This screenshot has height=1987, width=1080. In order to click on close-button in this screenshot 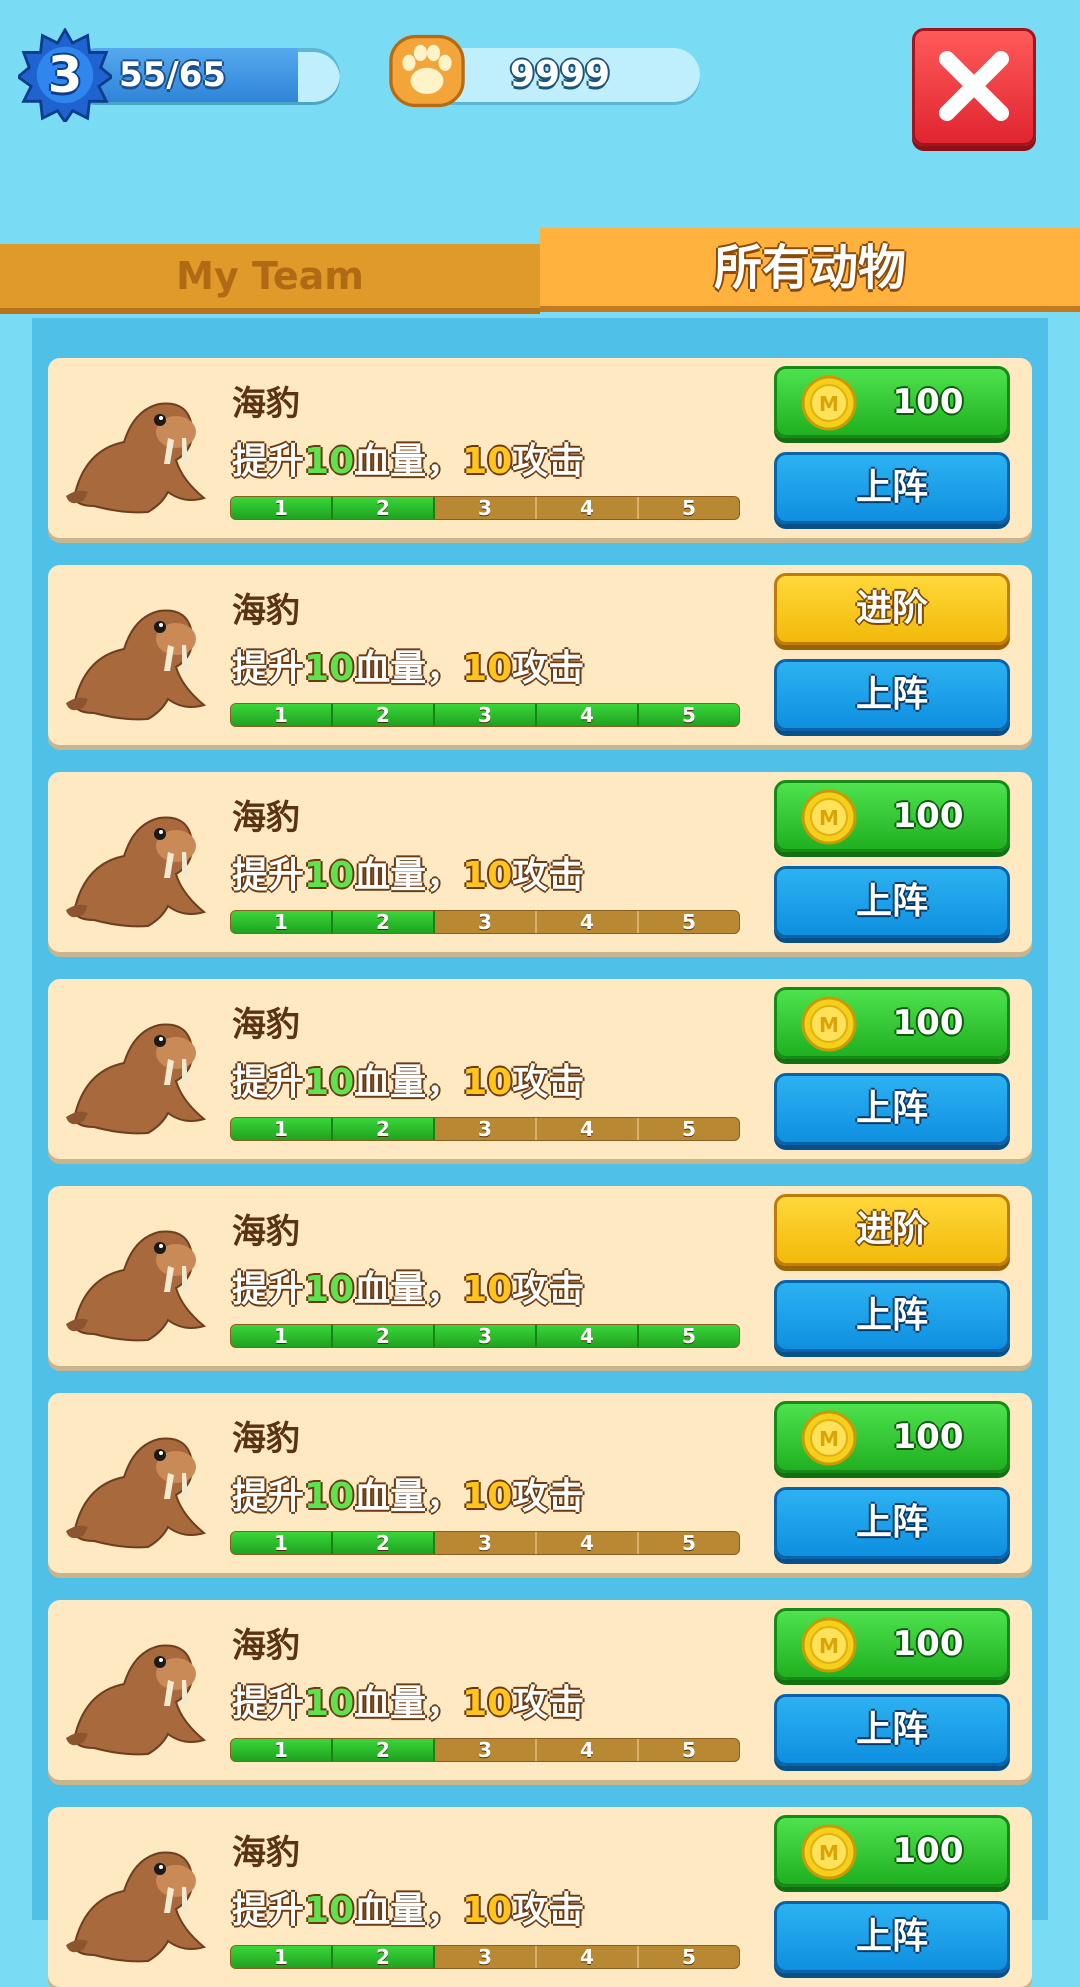, I will do `click(974, 87)`.